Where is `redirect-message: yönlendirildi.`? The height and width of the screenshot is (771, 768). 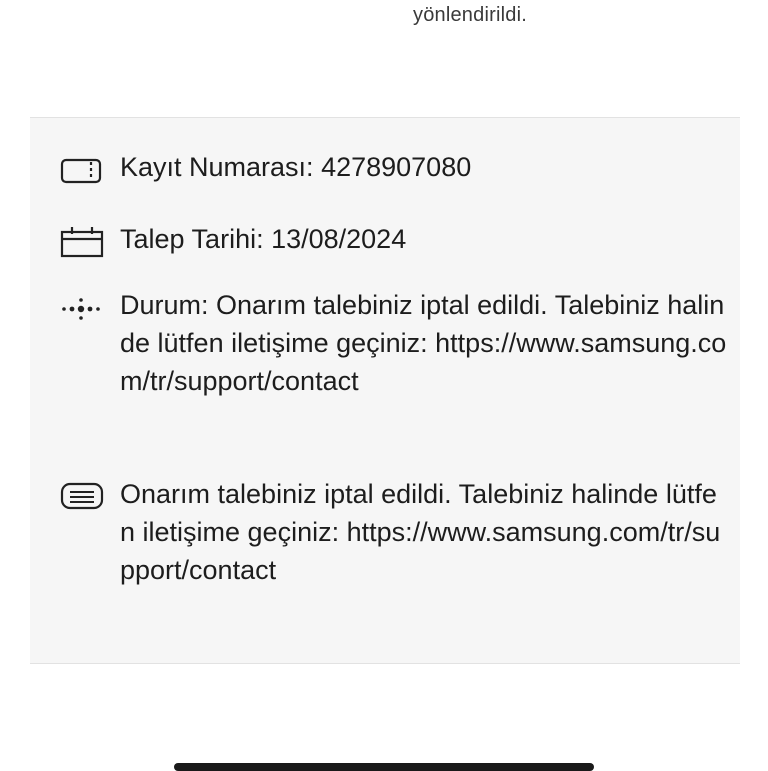
redirect-message: yönlendirildi. is located at coordinates (470, 15).